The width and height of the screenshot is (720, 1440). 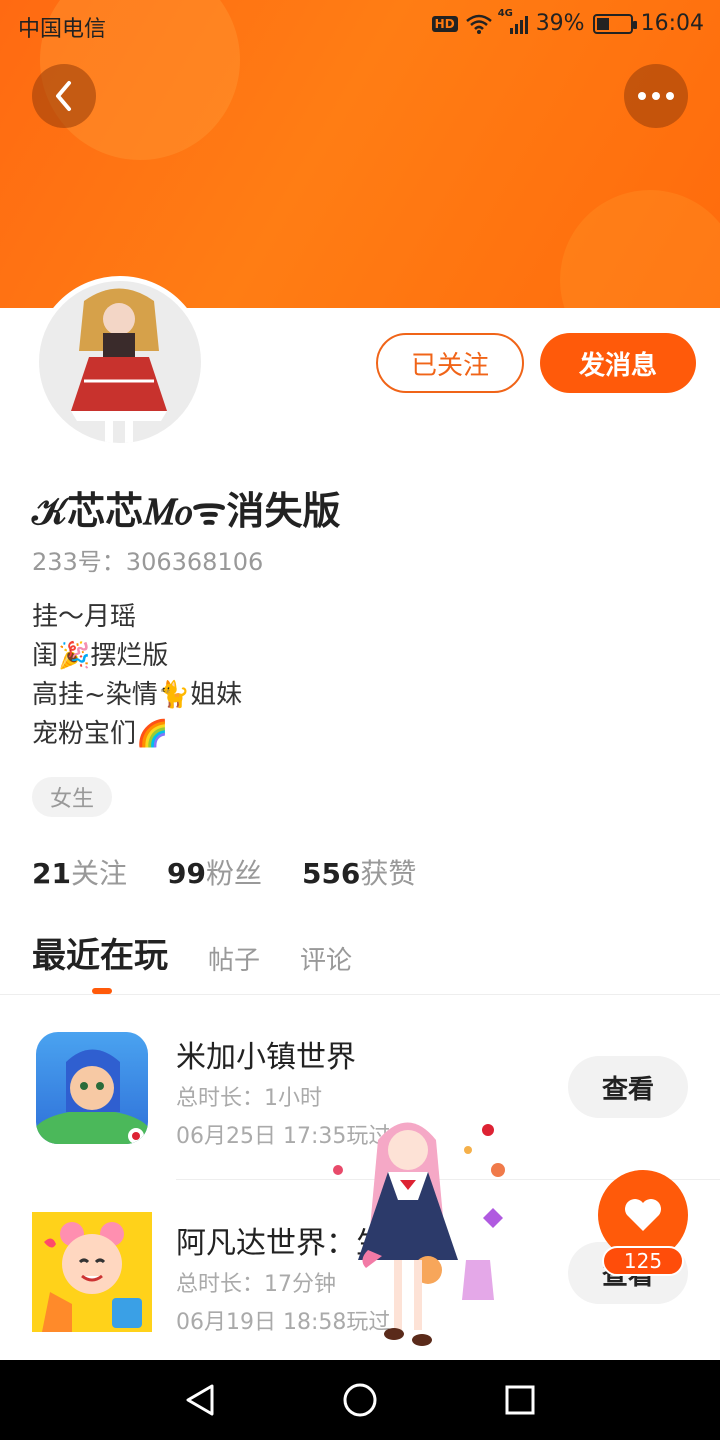 I want to click on view-game-button: 查看, so click(x=628, y=1087).